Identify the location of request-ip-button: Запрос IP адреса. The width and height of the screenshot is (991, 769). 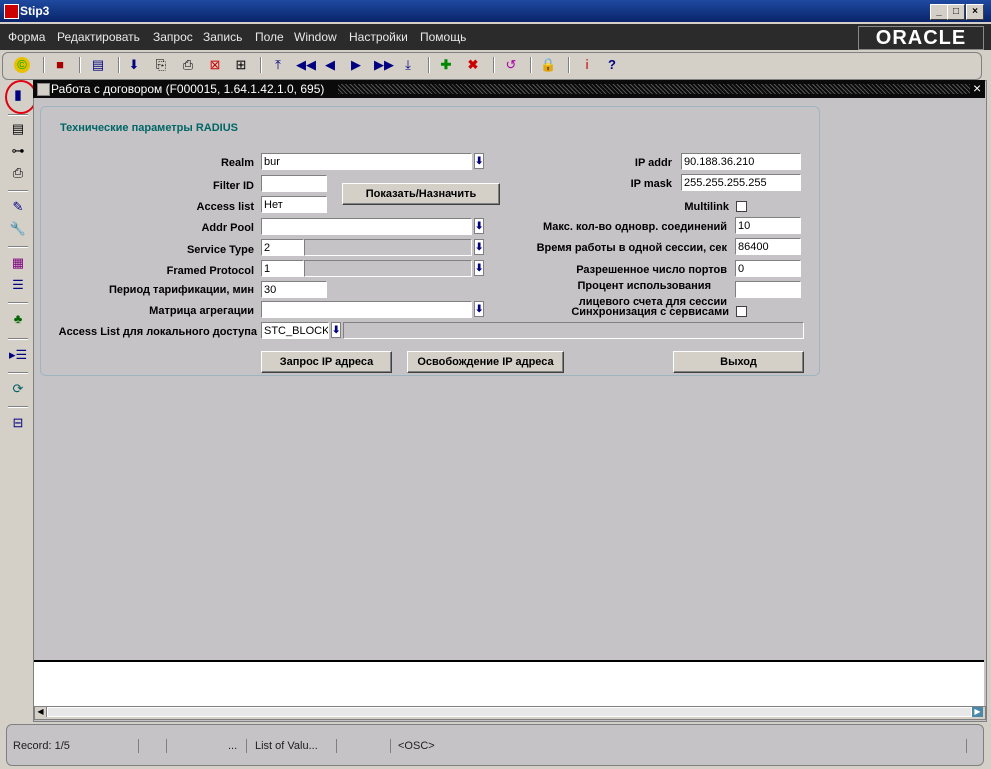
(326, 362).